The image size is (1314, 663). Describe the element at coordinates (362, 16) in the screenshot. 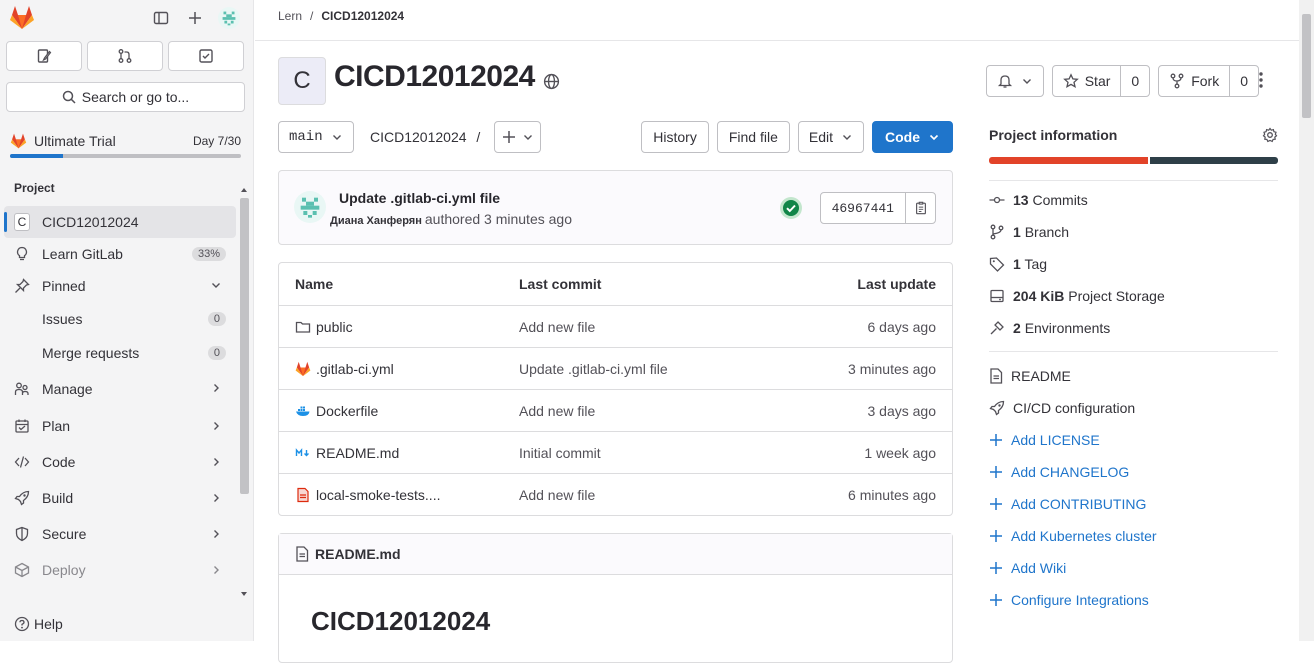

I see `breadcrumb-current: CICD12012024` at that location.